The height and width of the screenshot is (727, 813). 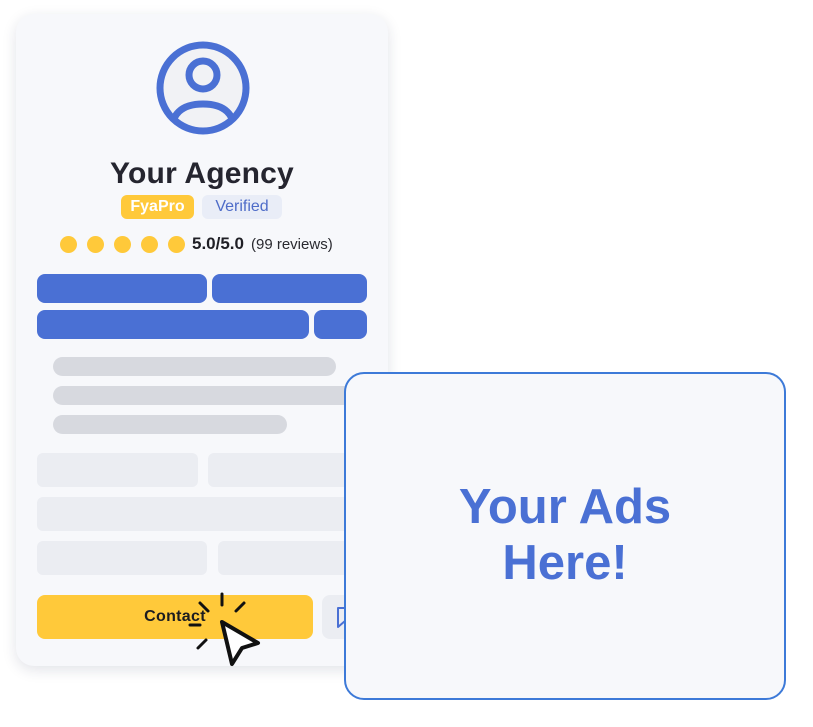 What do you see at coordinates (565, 506) in the screenshot?
I see `ad-headline-line1: Your Ads` at bounding box center [565, 506].